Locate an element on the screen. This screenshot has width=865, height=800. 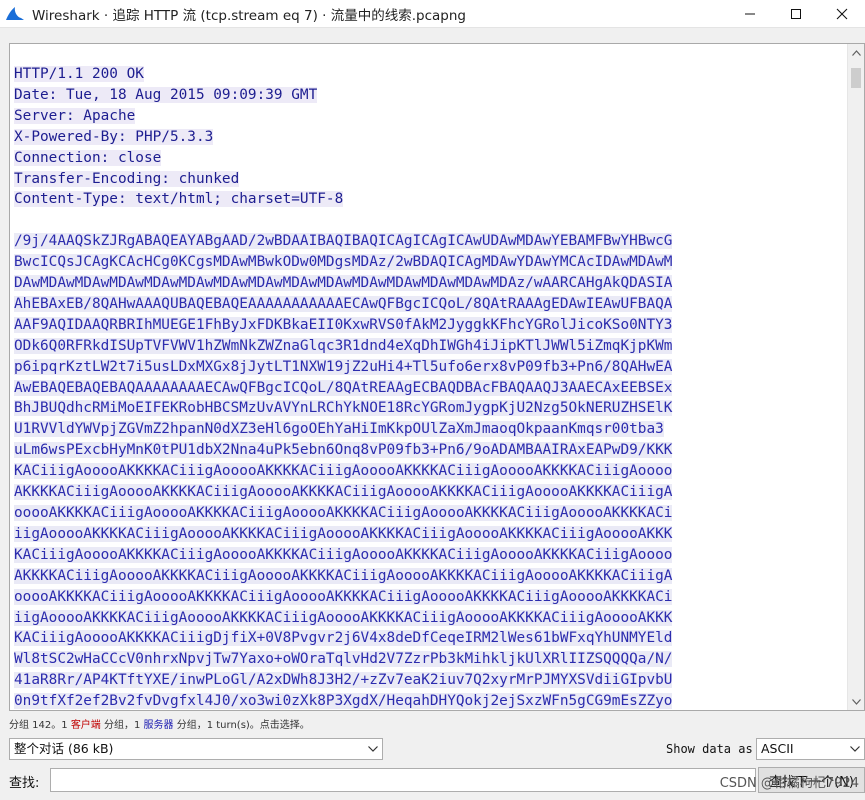
minimize-button is located at coordinates (750, 14).